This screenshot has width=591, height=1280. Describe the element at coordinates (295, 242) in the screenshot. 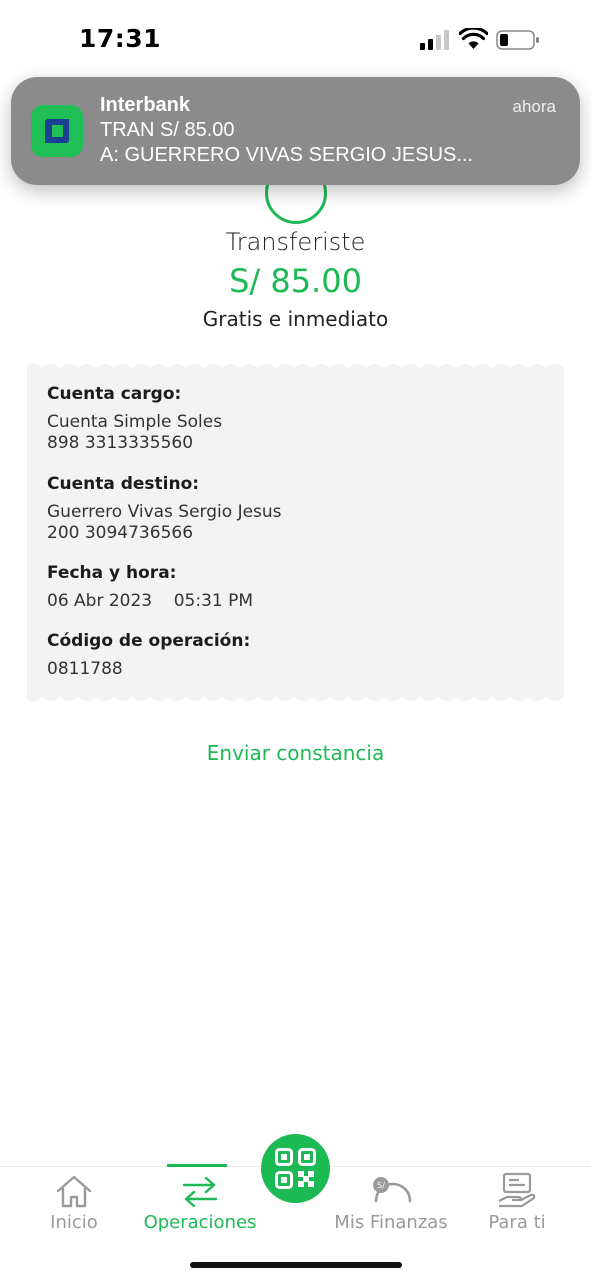

I see `page-title: Transferiste` at that location.